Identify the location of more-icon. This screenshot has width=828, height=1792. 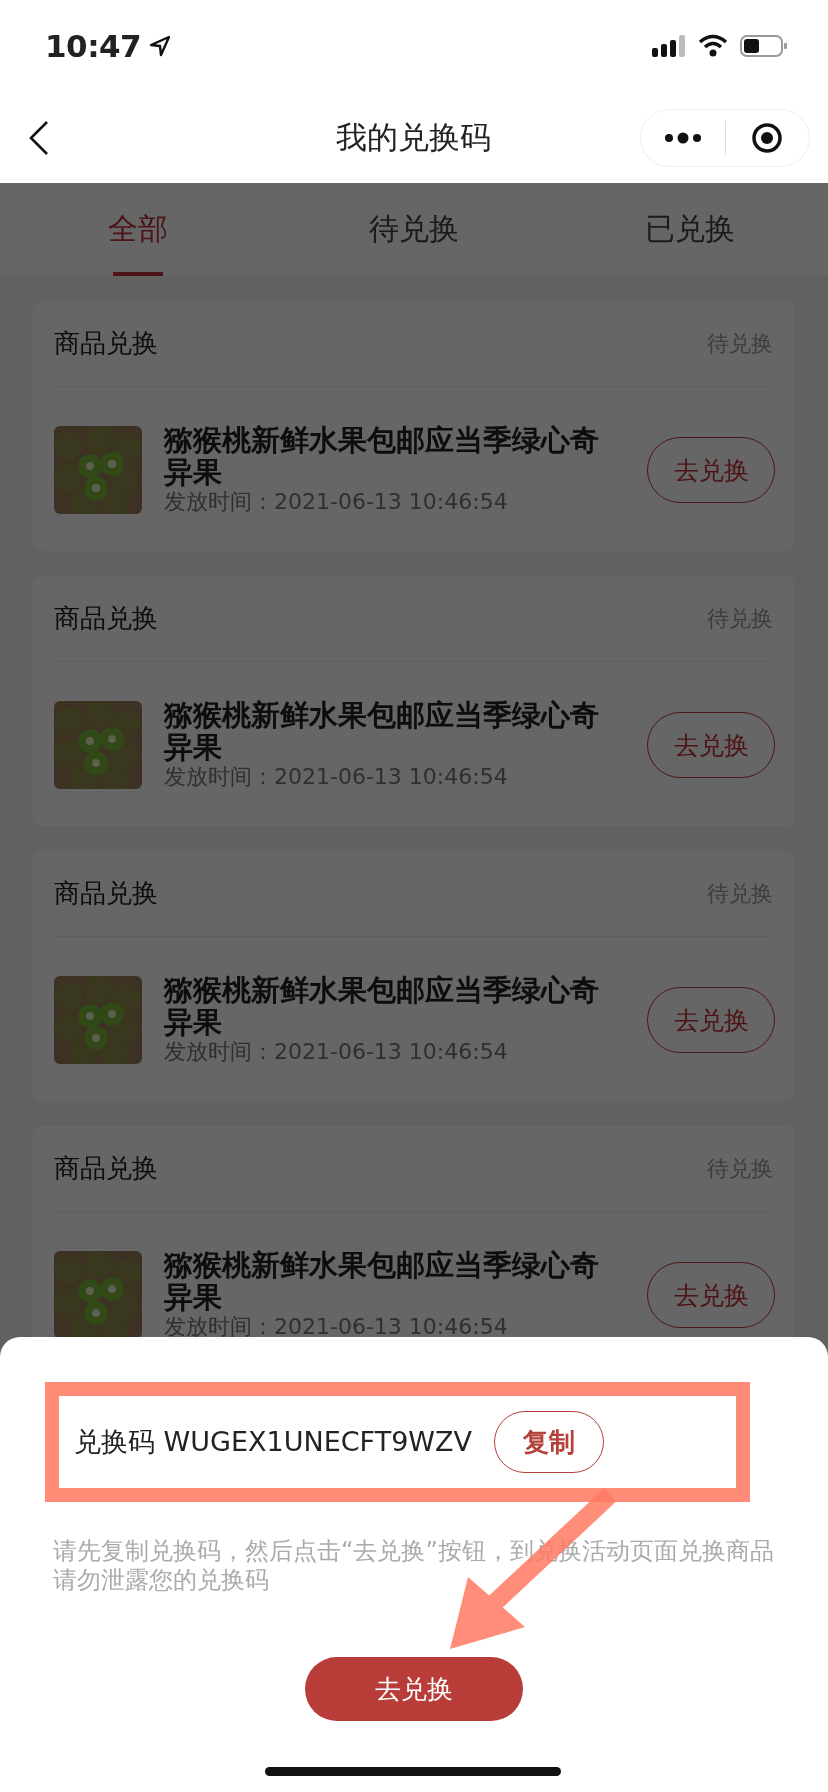
(682, 137).